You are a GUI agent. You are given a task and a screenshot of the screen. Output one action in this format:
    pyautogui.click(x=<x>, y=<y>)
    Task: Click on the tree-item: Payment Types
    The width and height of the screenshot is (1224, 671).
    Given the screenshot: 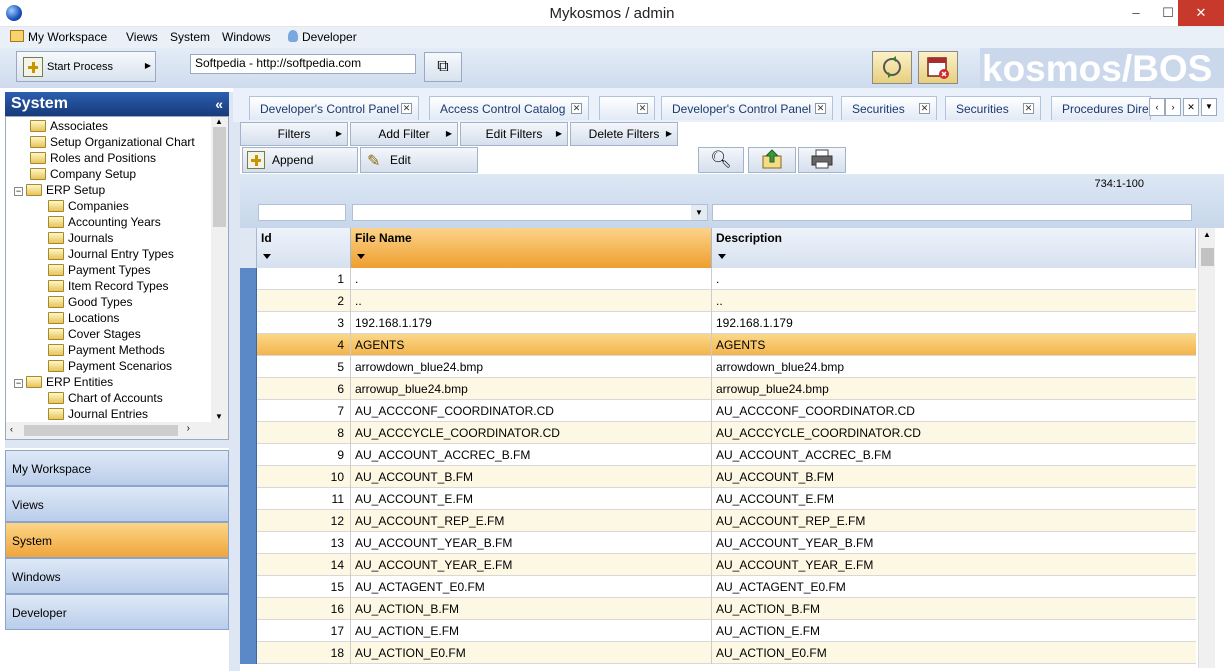 What is the action you would take?
    pyautogui.click(x=99, y=270)
    